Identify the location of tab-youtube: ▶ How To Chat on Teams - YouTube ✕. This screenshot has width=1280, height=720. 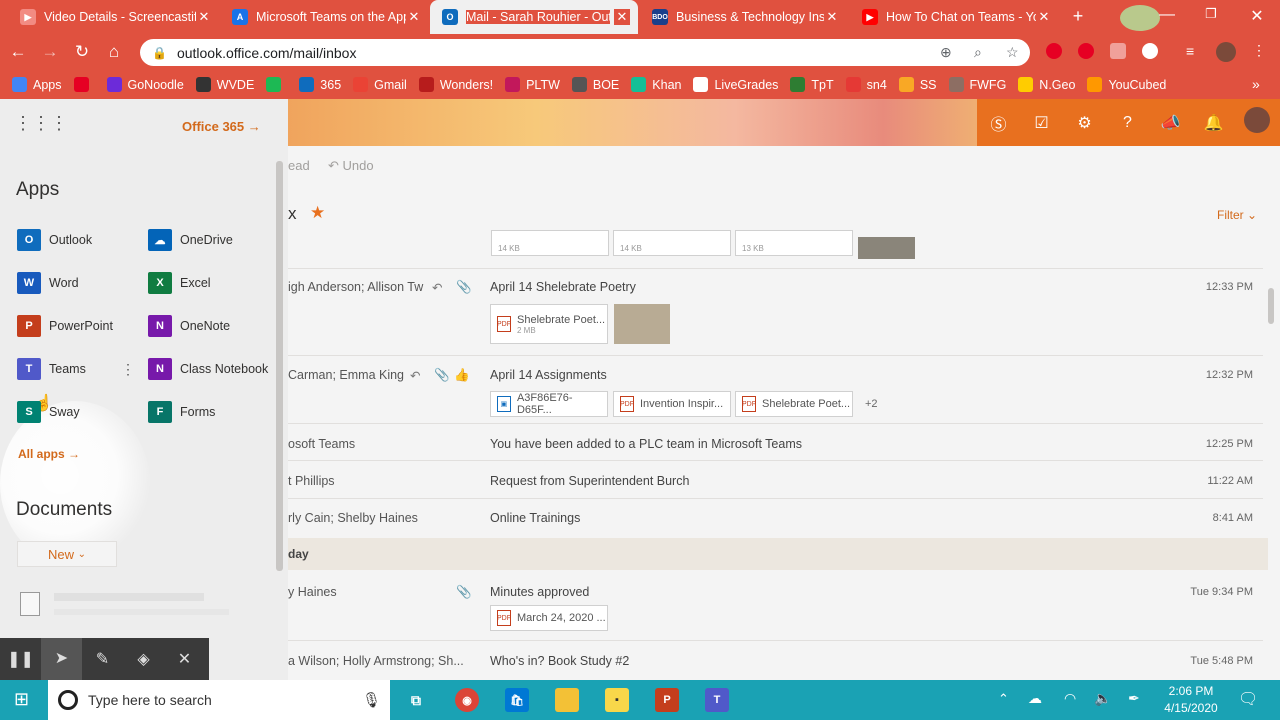
(955, 17).